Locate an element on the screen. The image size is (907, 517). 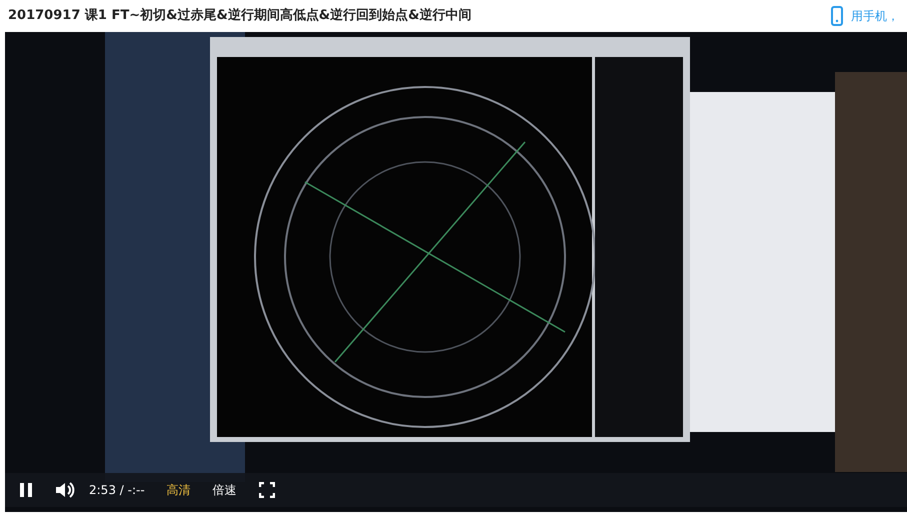
volume-button is located at coordinates (65, 490).